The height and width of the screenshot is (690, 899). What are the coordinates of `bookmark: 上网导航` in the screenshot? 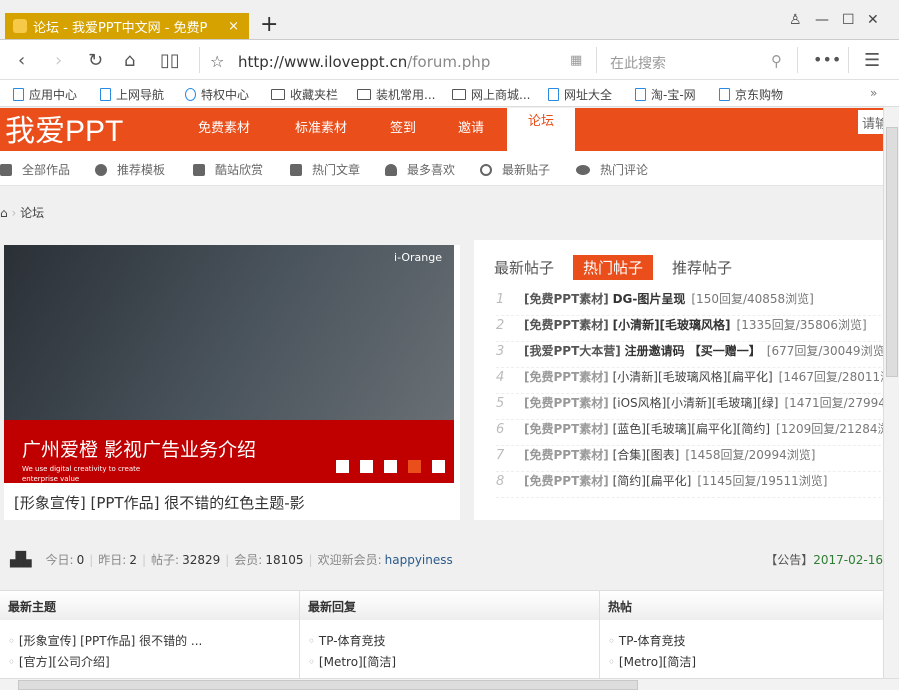 It's located at (132, 94).